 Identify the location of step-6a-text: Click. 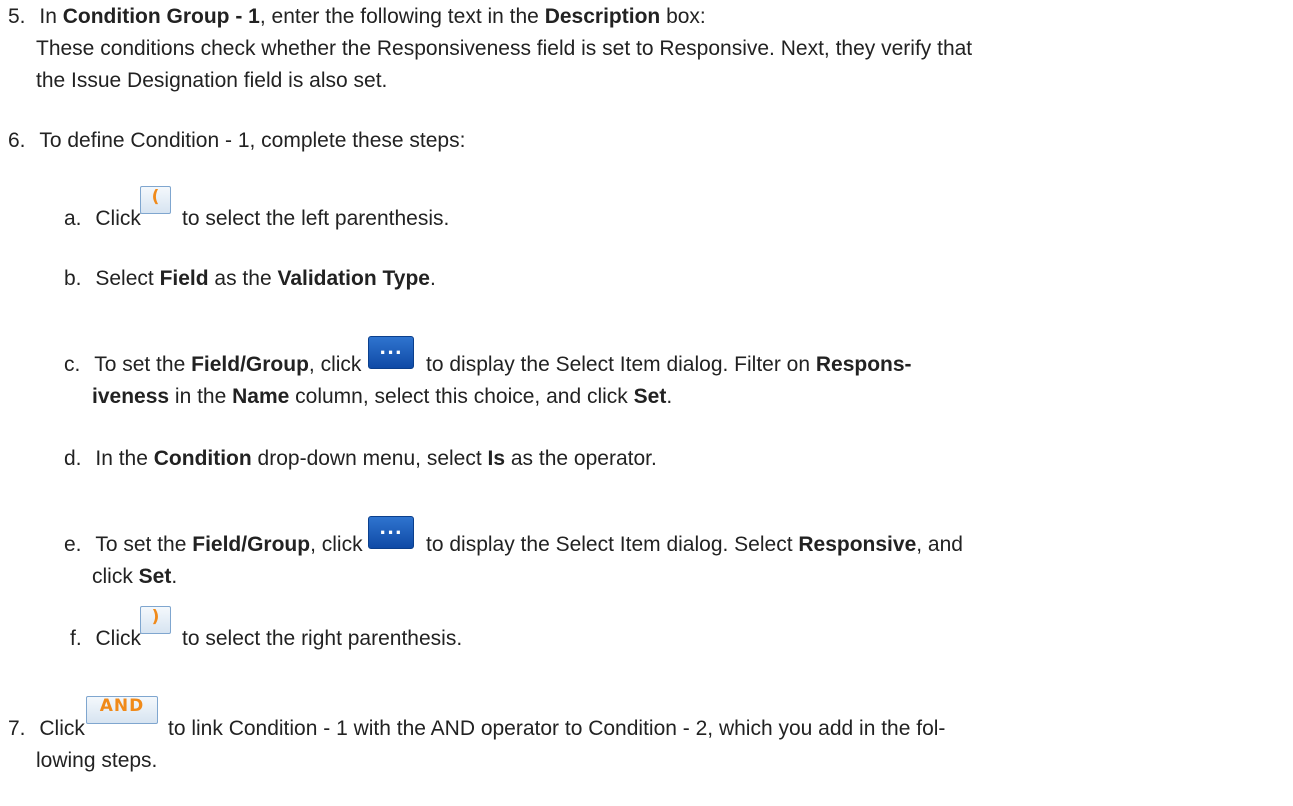
(118, 218).